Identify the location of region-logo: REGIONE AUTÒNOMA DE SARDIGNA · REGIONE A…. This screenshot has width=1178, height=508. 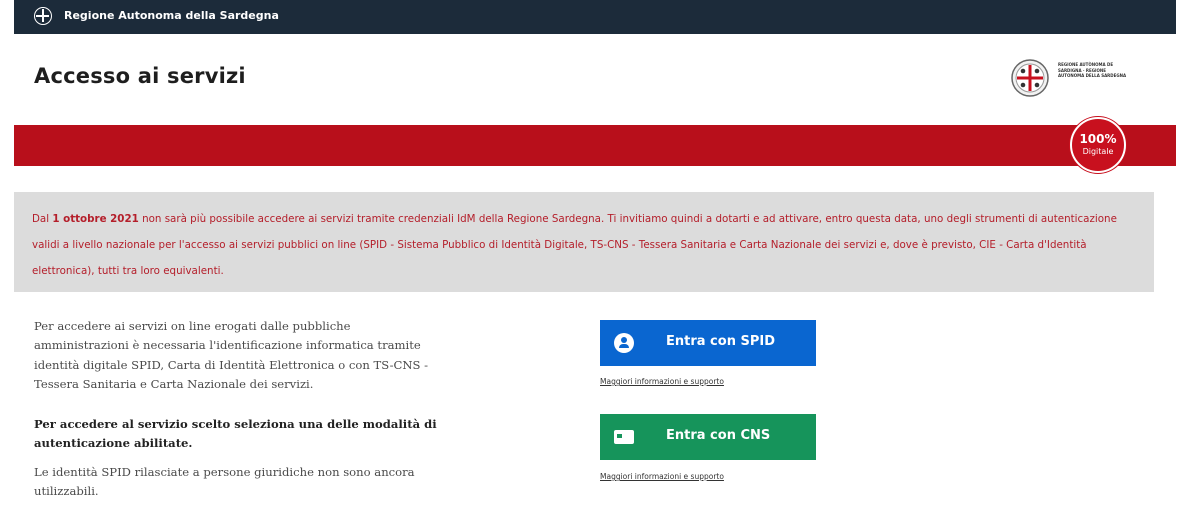
(1072, 78).